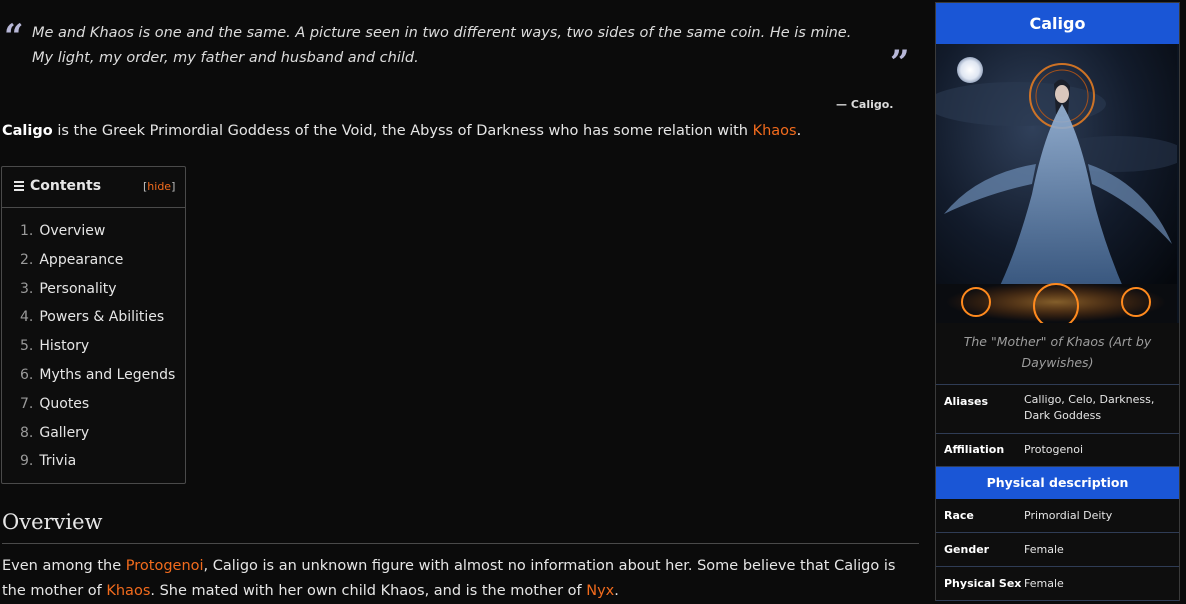  What do you see at coordinates (865, 104) in the screenshot?
I see `quote-attribution: — Caligo.` at bounding box center [865, 104].